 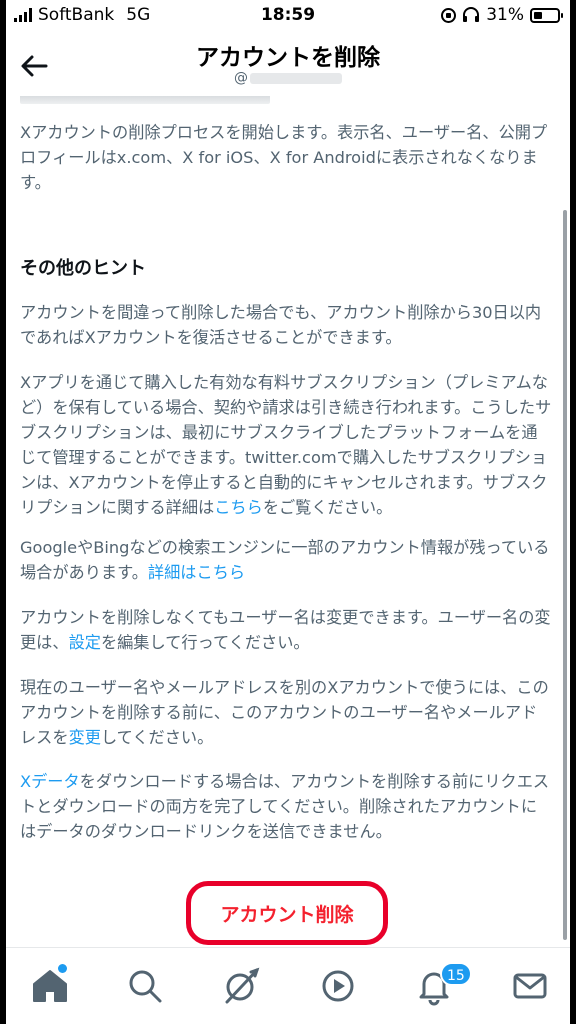 What do you see at coordinates (238, 507) in the screenshot?
I see `subscription-details-link: こちら` at bounding box center [238, 507].